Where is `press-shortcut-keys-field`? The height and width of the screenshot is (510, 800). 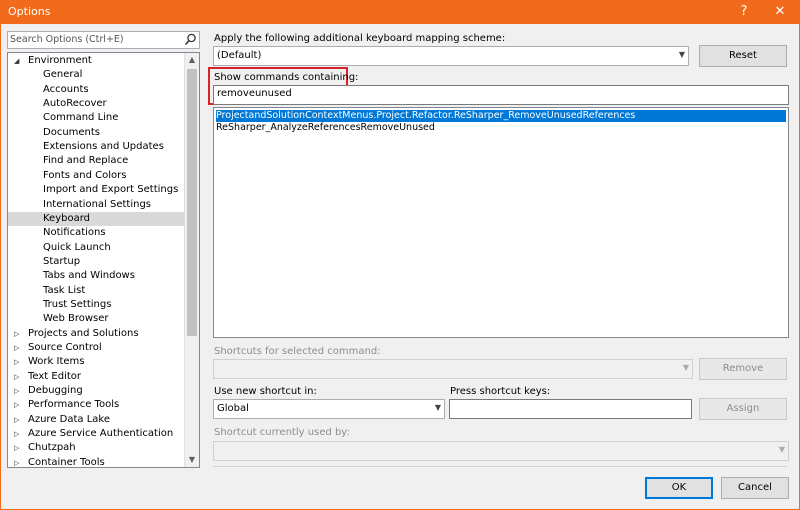 press-shortcut-keys-field is located at coordinates (570, 409).